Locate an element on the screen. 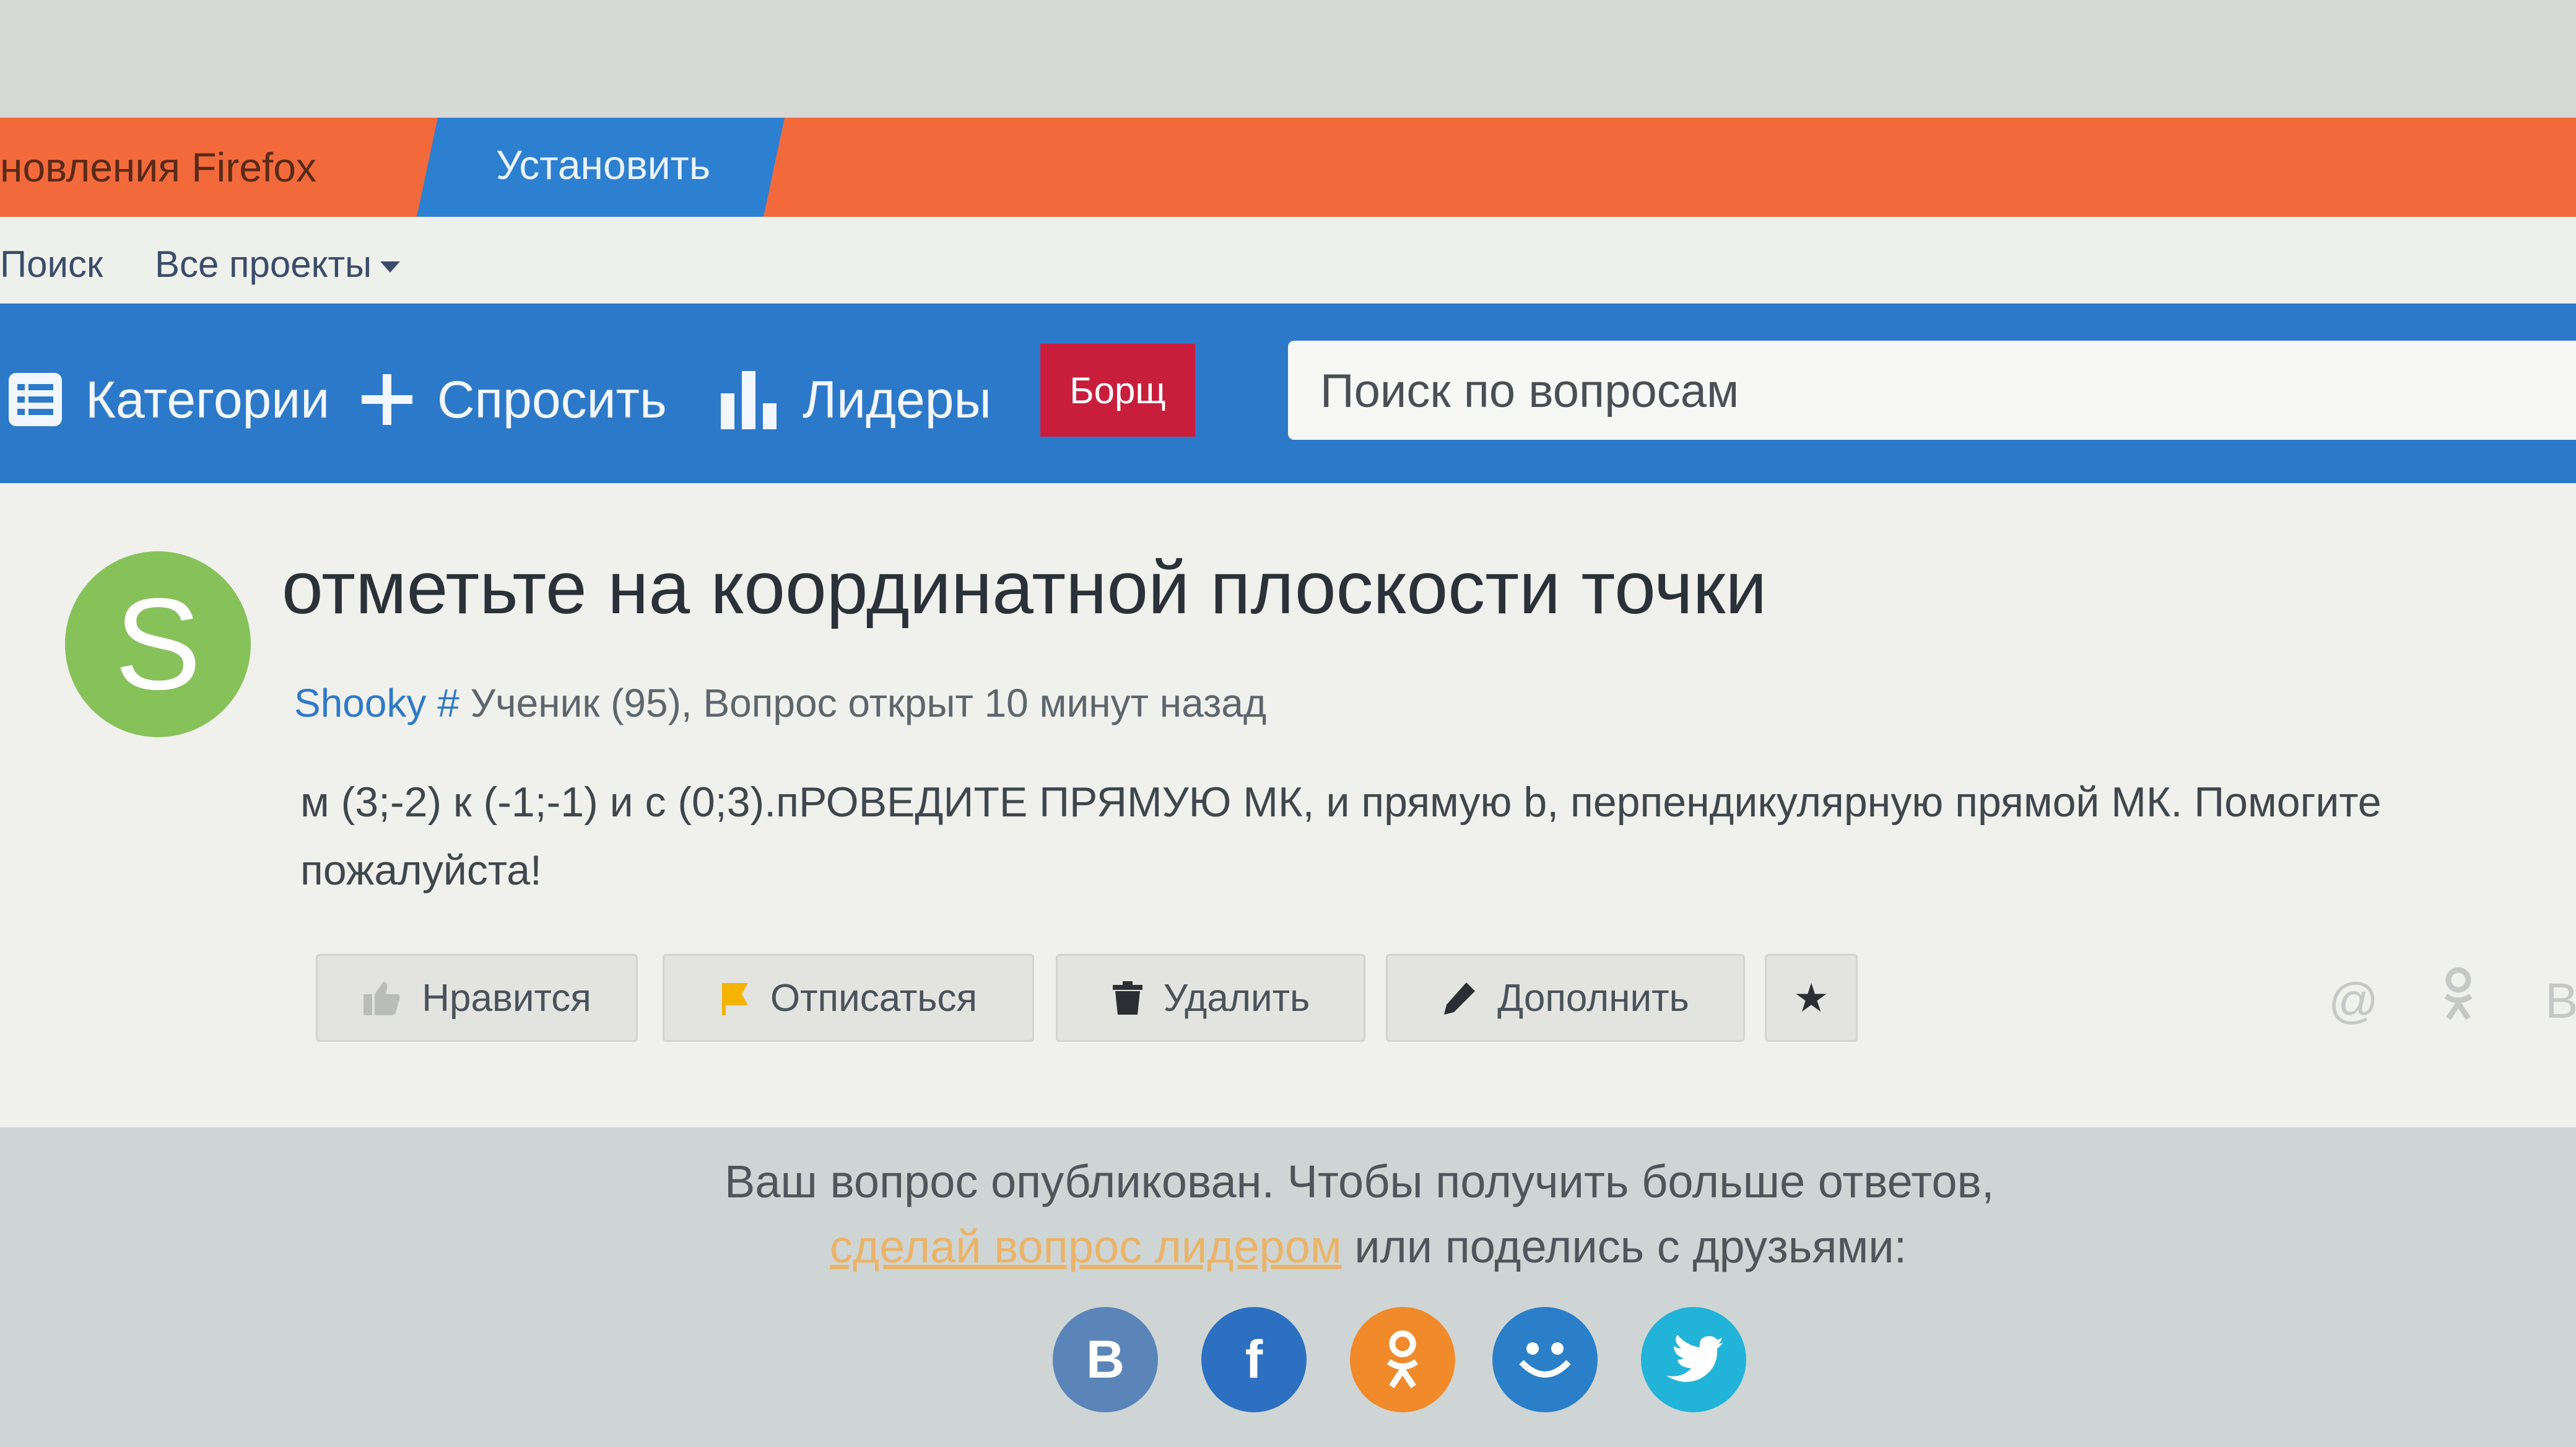 The height and width of the screenshot is (1447, 2576). install-button: Установить is located at coordinates (600, 167).